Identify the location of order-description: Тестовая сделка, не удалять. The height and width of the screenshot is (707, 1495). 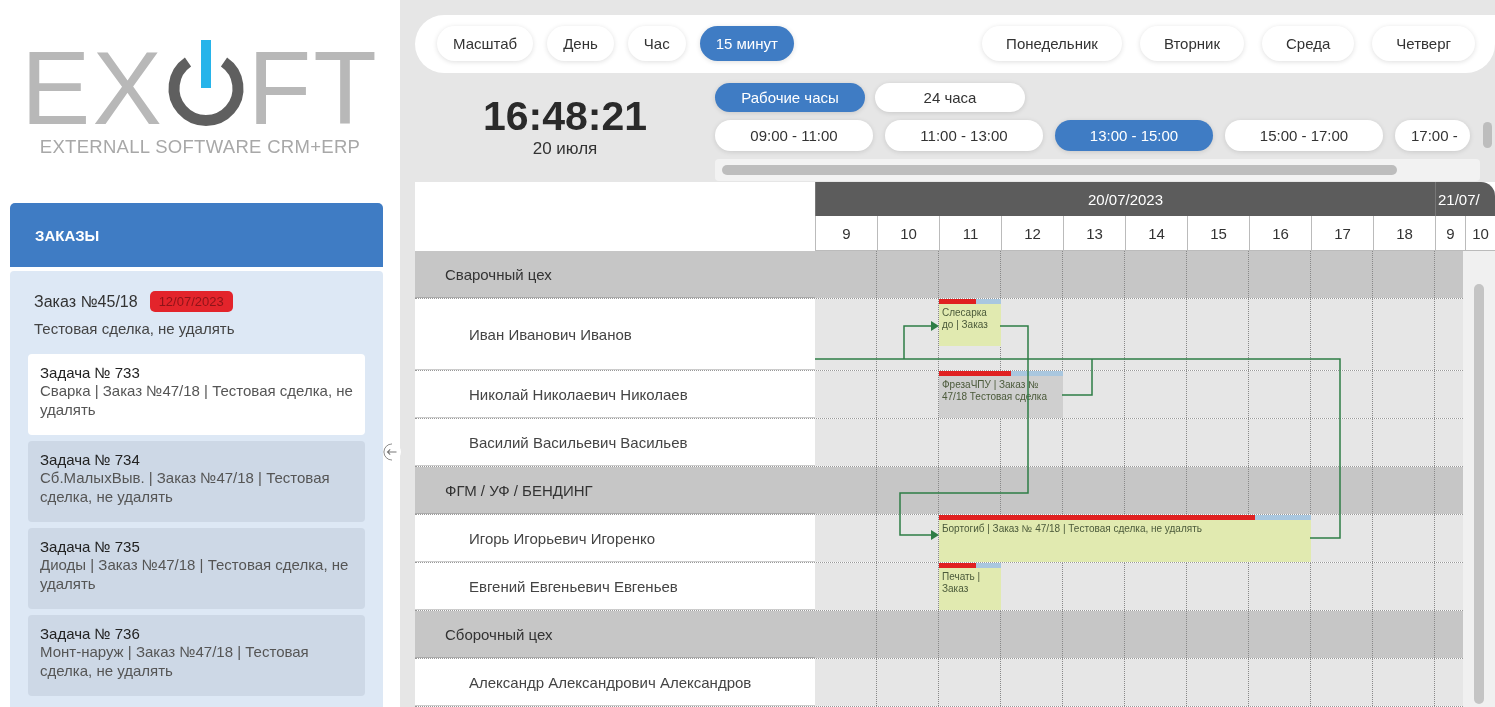
(135, 328).